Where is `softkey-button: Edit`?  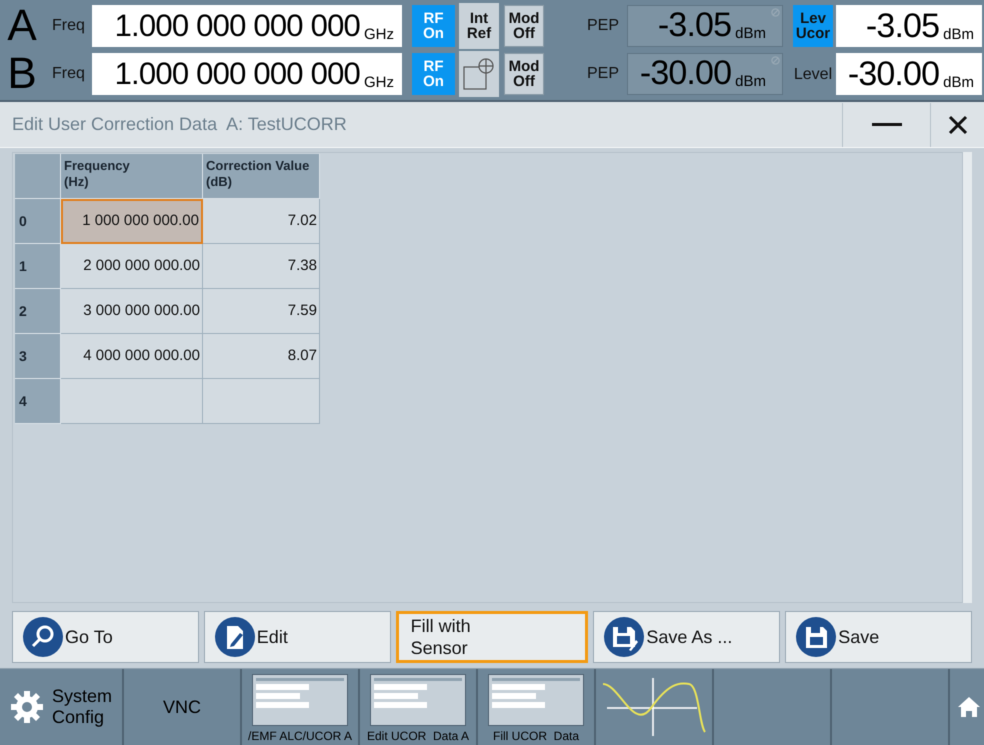 softkey-button: Edit is located at coordinates (297, 636).